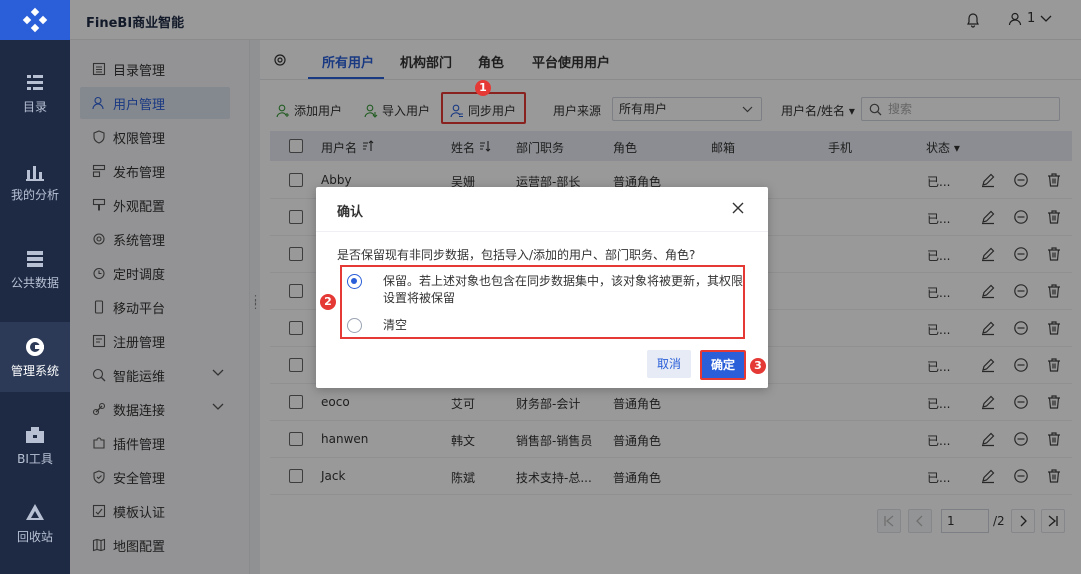 The image size is (1081, 574). I want to click on cancel-button: 取消, so click(669, 364).